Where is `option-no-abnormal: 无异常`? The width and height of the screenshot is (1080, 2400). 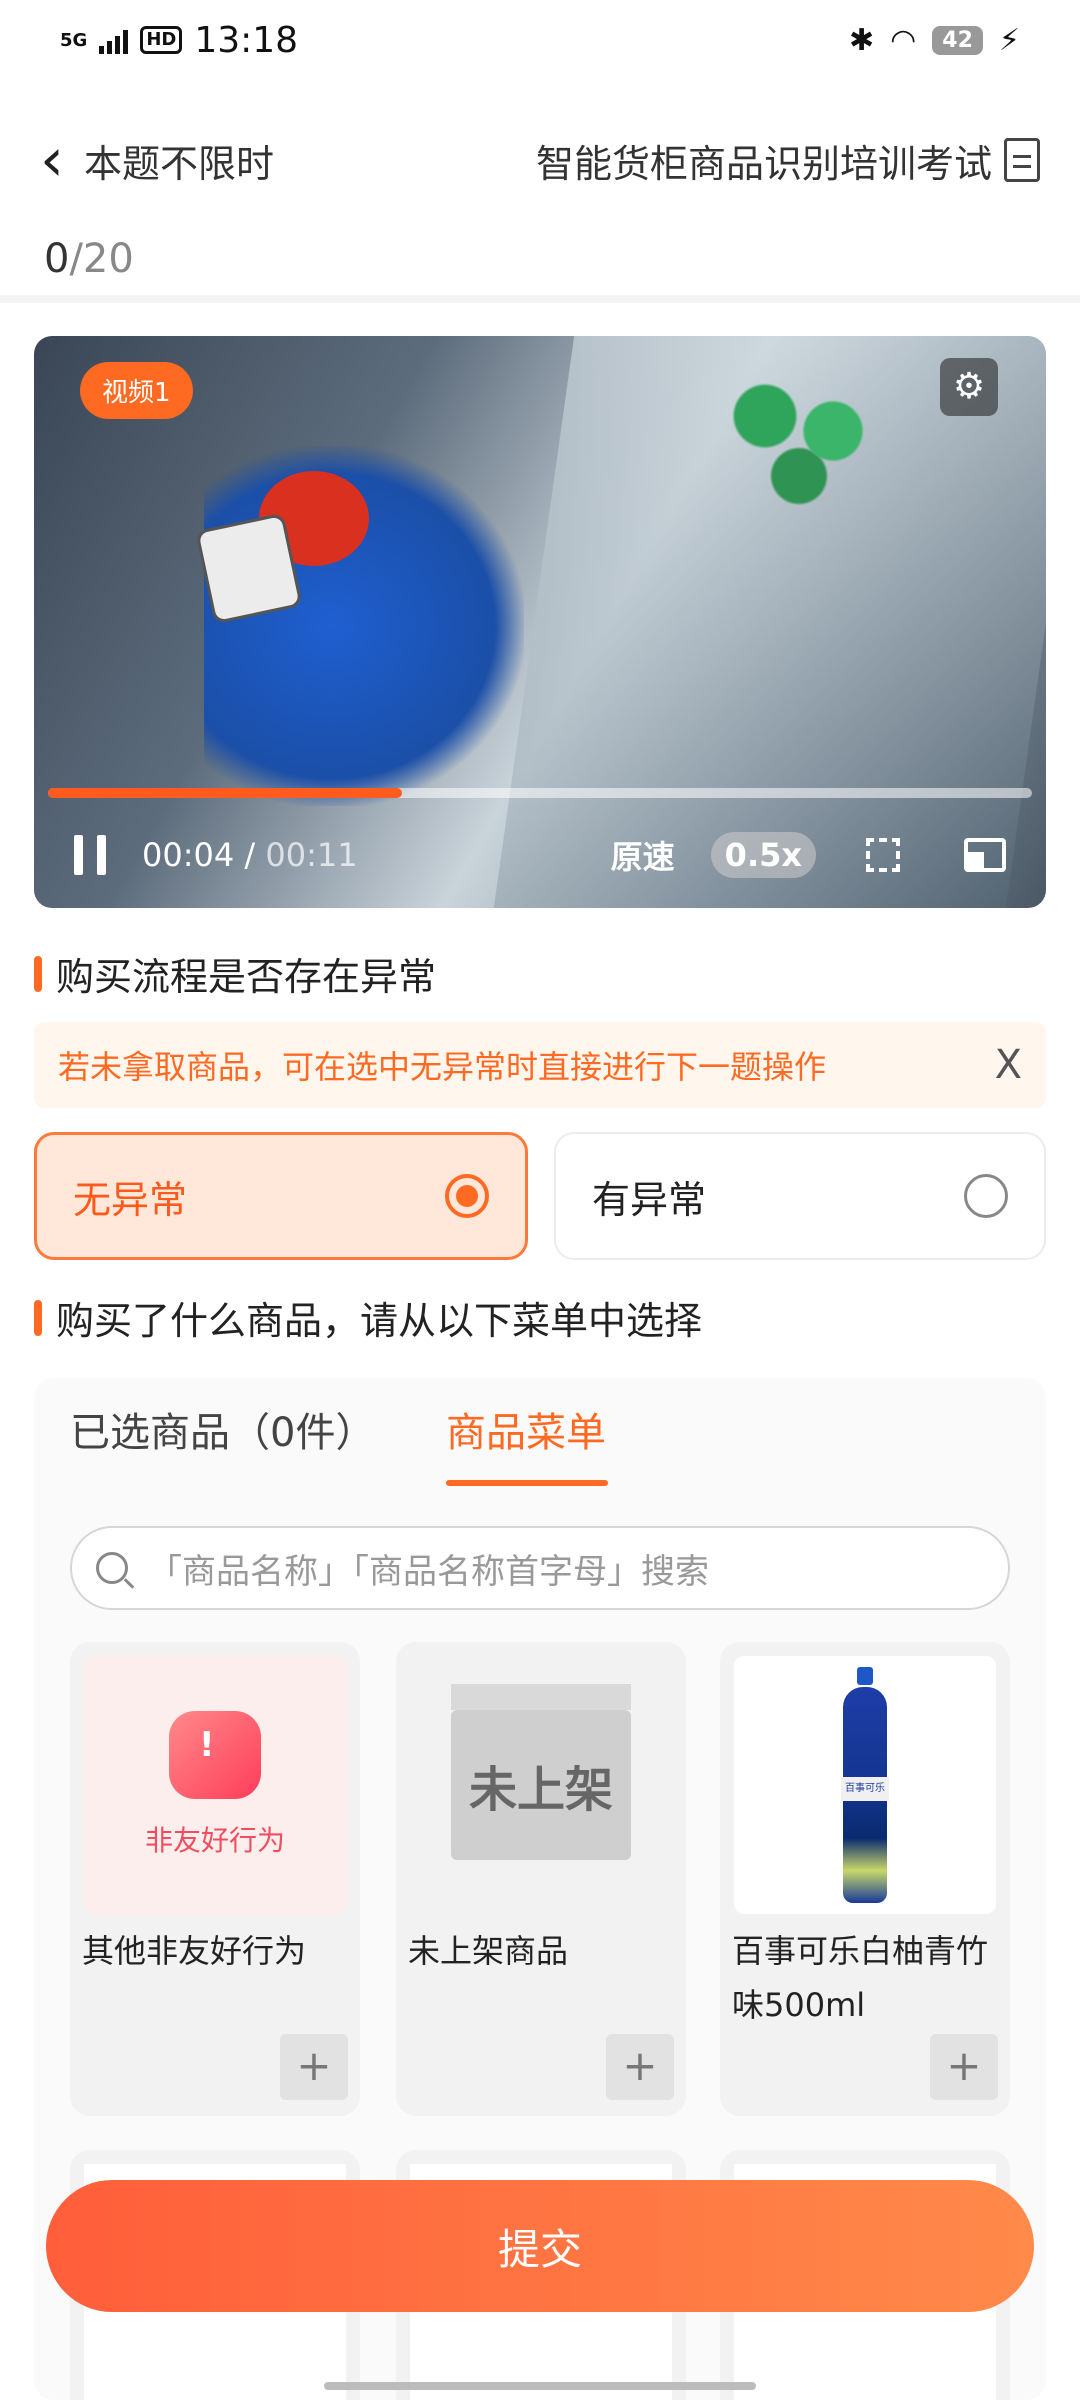
option-no-abnormal: 无异常 is located at coordinates (281, 1196).